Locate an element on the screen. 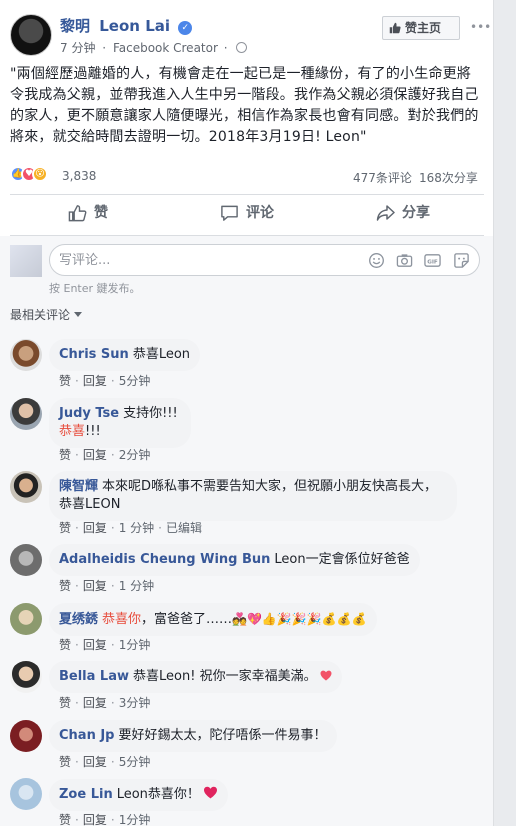 Image resolution: width=516 pixels, height=826 pixels. page-background-rail is located at coordinates (505, 413).